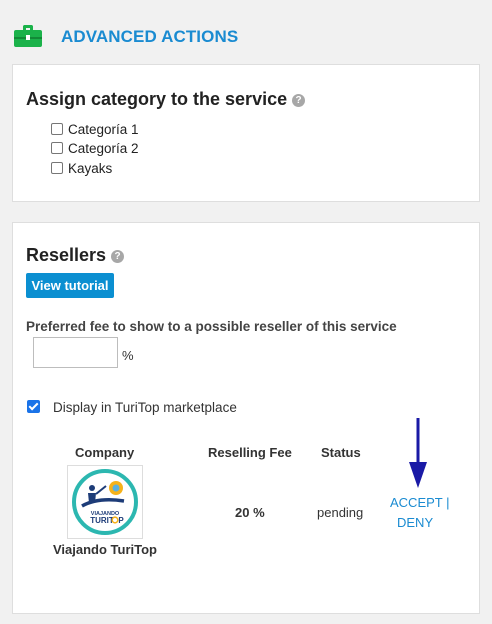  Describe the element at coordinates (81, 168) in the screenshot. I see `category-option-kayaks: Kayaks` at that location.